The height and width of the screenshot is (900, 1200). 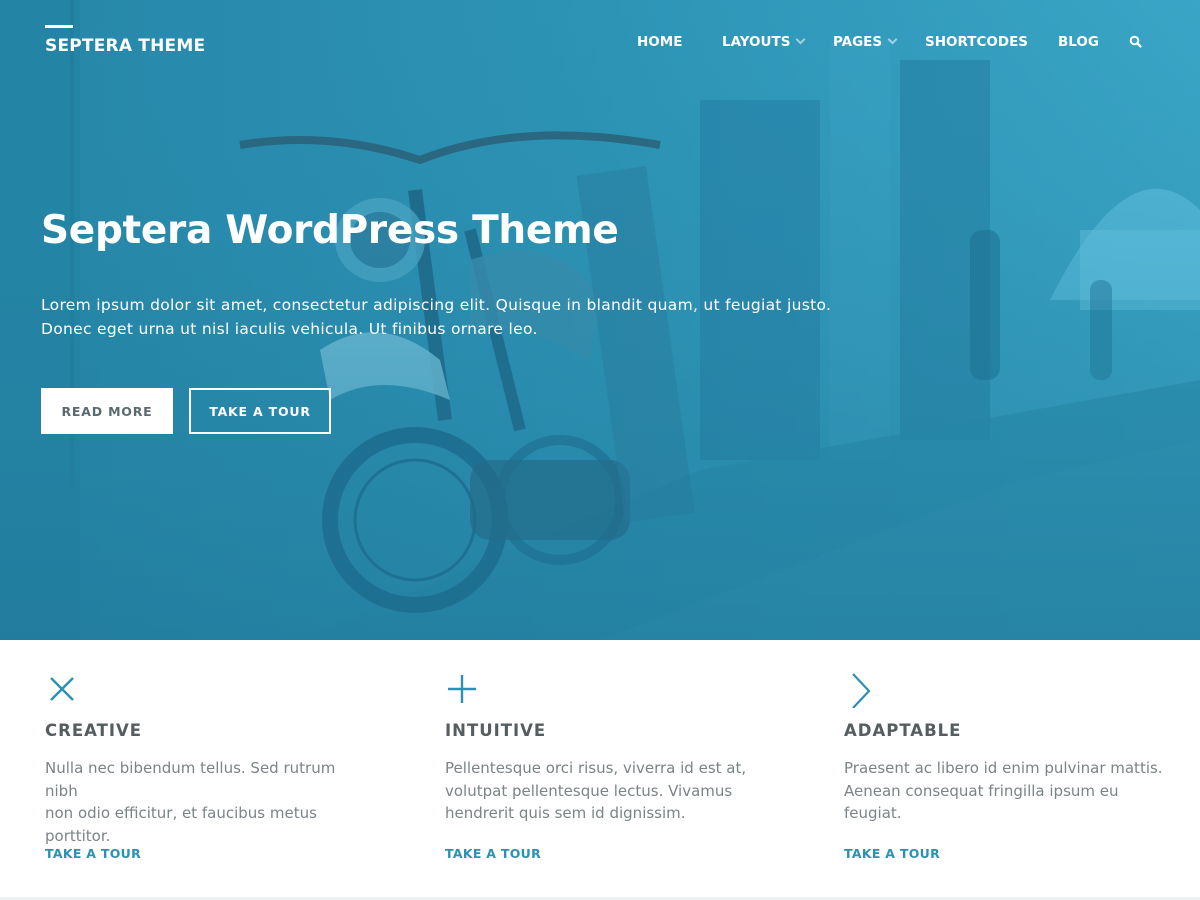 What do you see at coordinates (78, 835) in the screenshot?
I see `desc-line: porttitor.` at bounding box center [78, 835].